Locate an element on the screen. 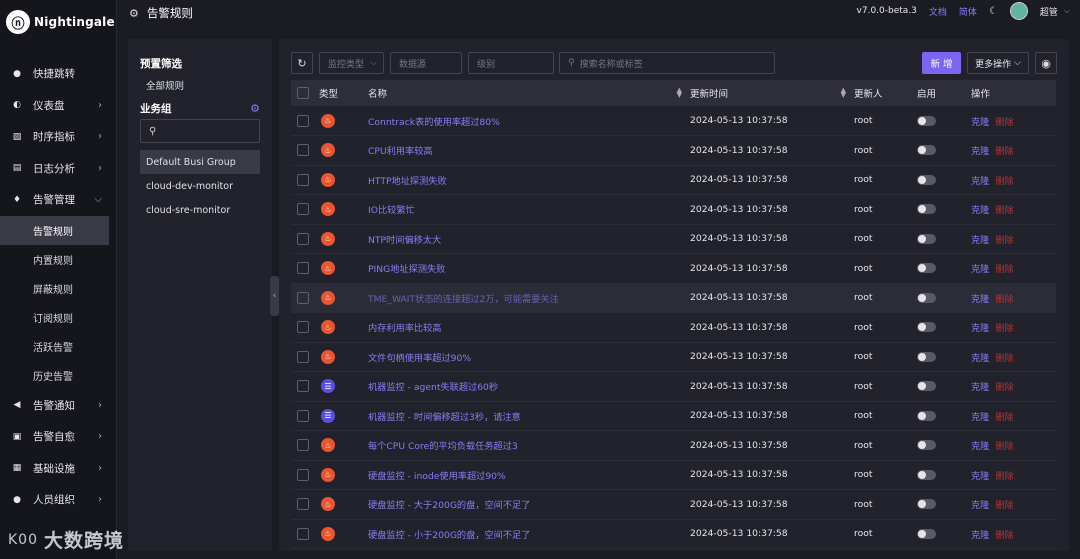  rule-name-link: HTTP地址探测失败 is located at coordinates (407, 181).